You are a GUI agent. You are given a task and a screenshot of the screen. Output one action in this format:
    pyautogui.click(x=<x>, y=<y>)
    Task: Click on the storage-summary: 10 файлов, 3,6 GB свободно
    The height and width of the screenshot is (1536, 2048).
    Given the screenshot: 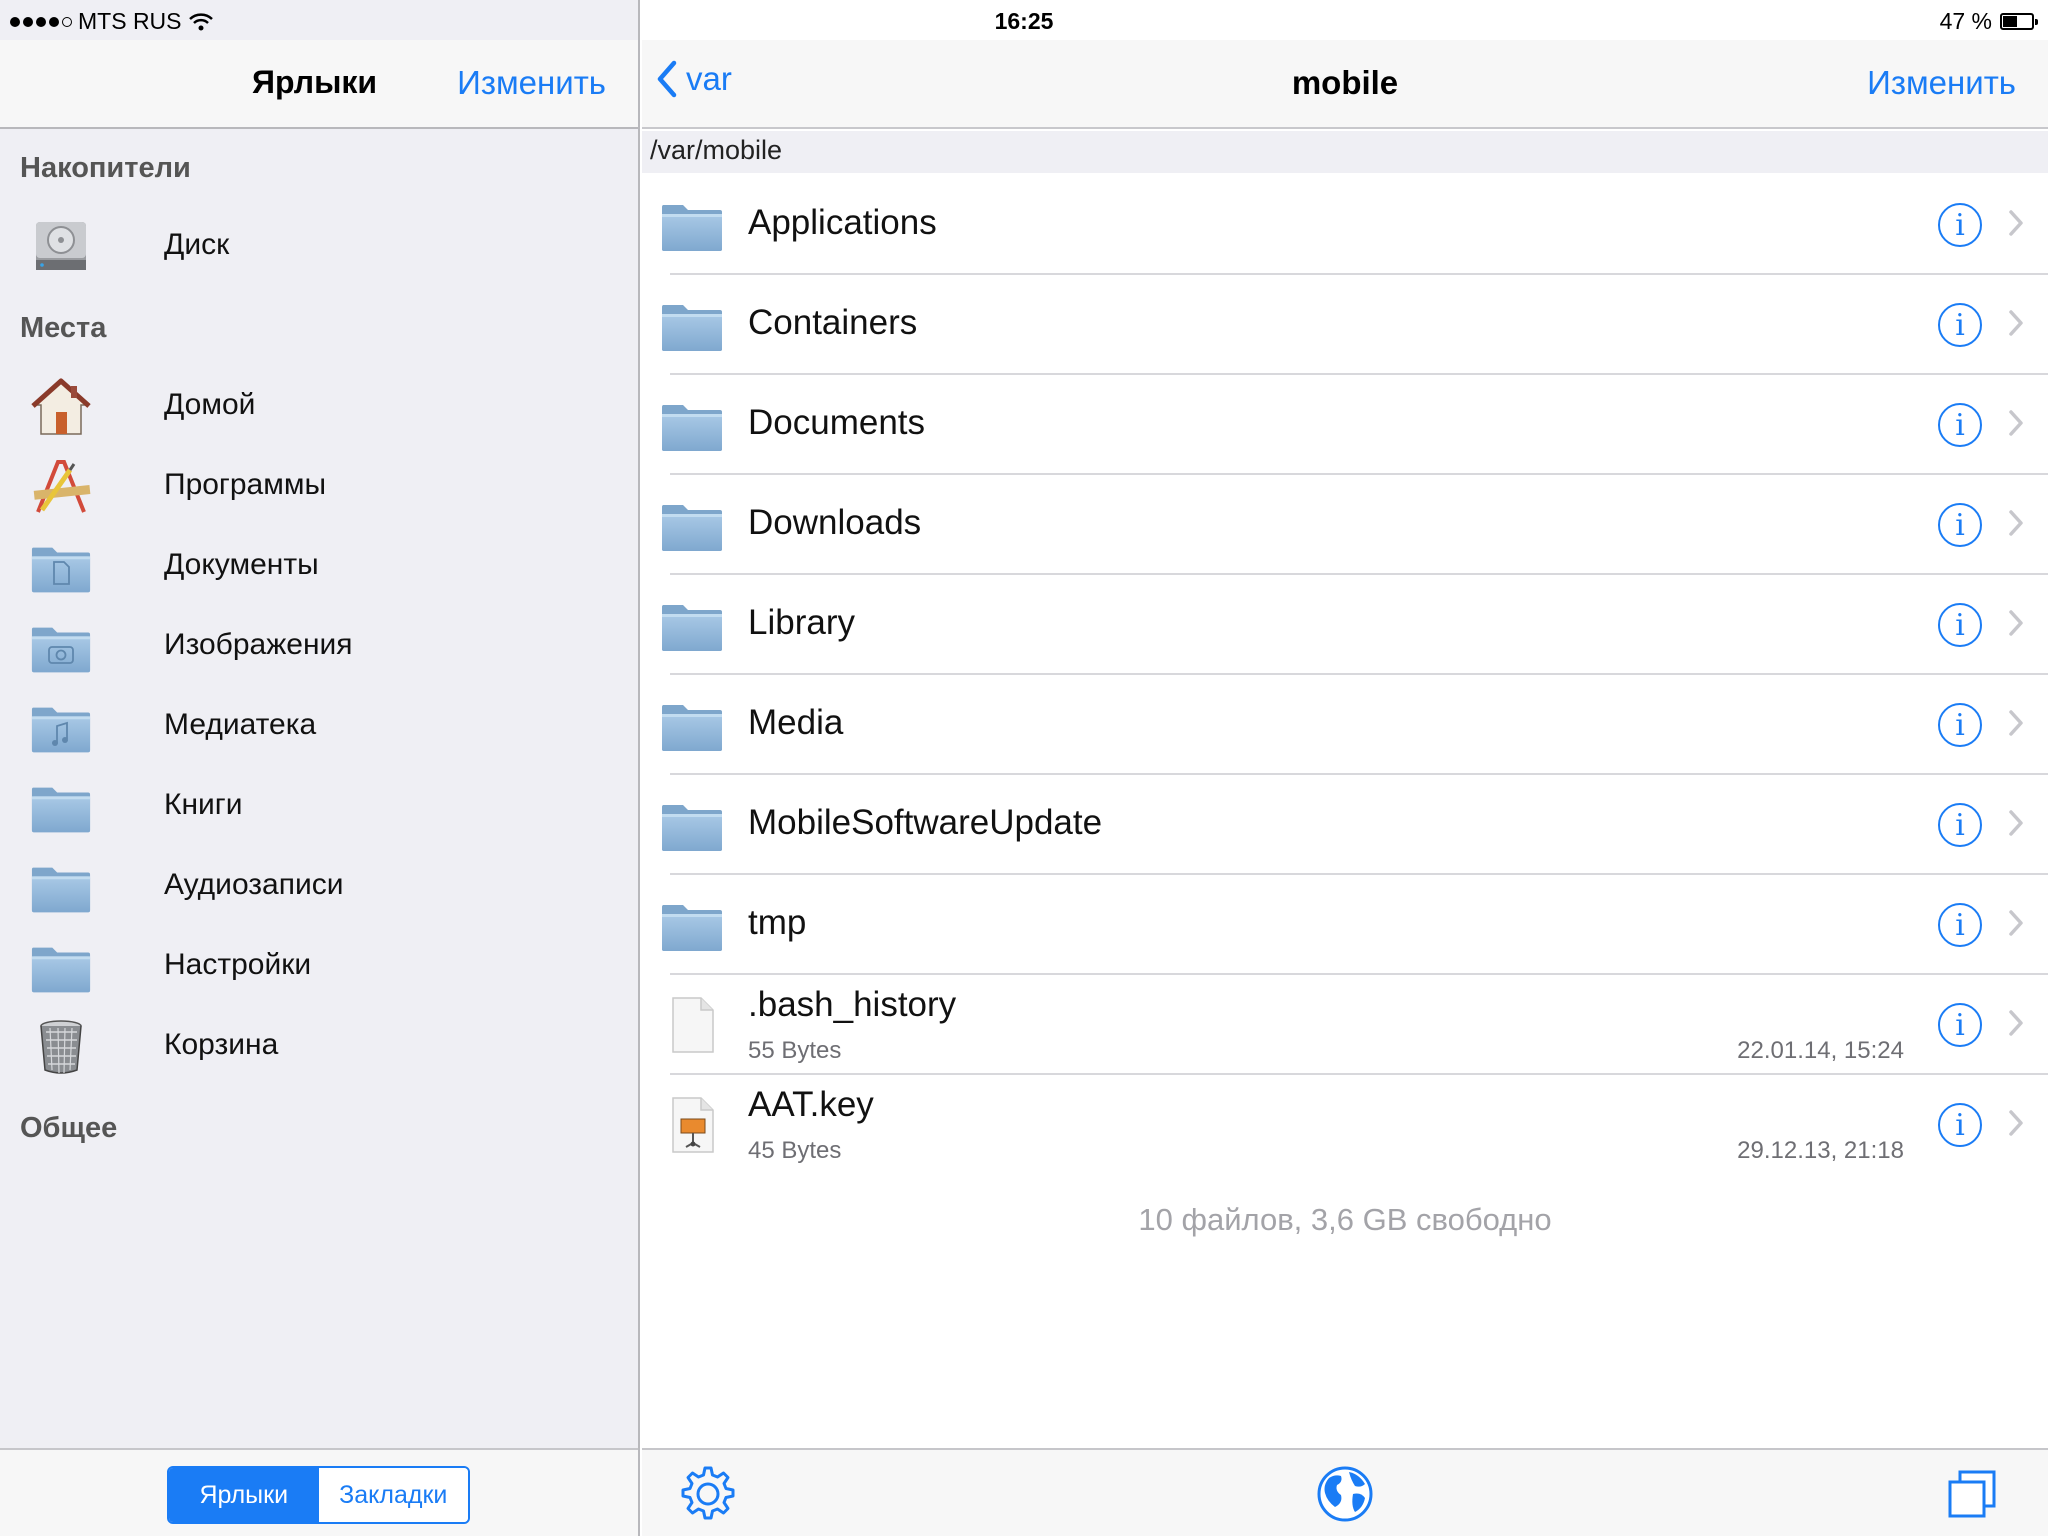 What is the action you would take?
    pyautogui.click(x=1345, y=1219)
    